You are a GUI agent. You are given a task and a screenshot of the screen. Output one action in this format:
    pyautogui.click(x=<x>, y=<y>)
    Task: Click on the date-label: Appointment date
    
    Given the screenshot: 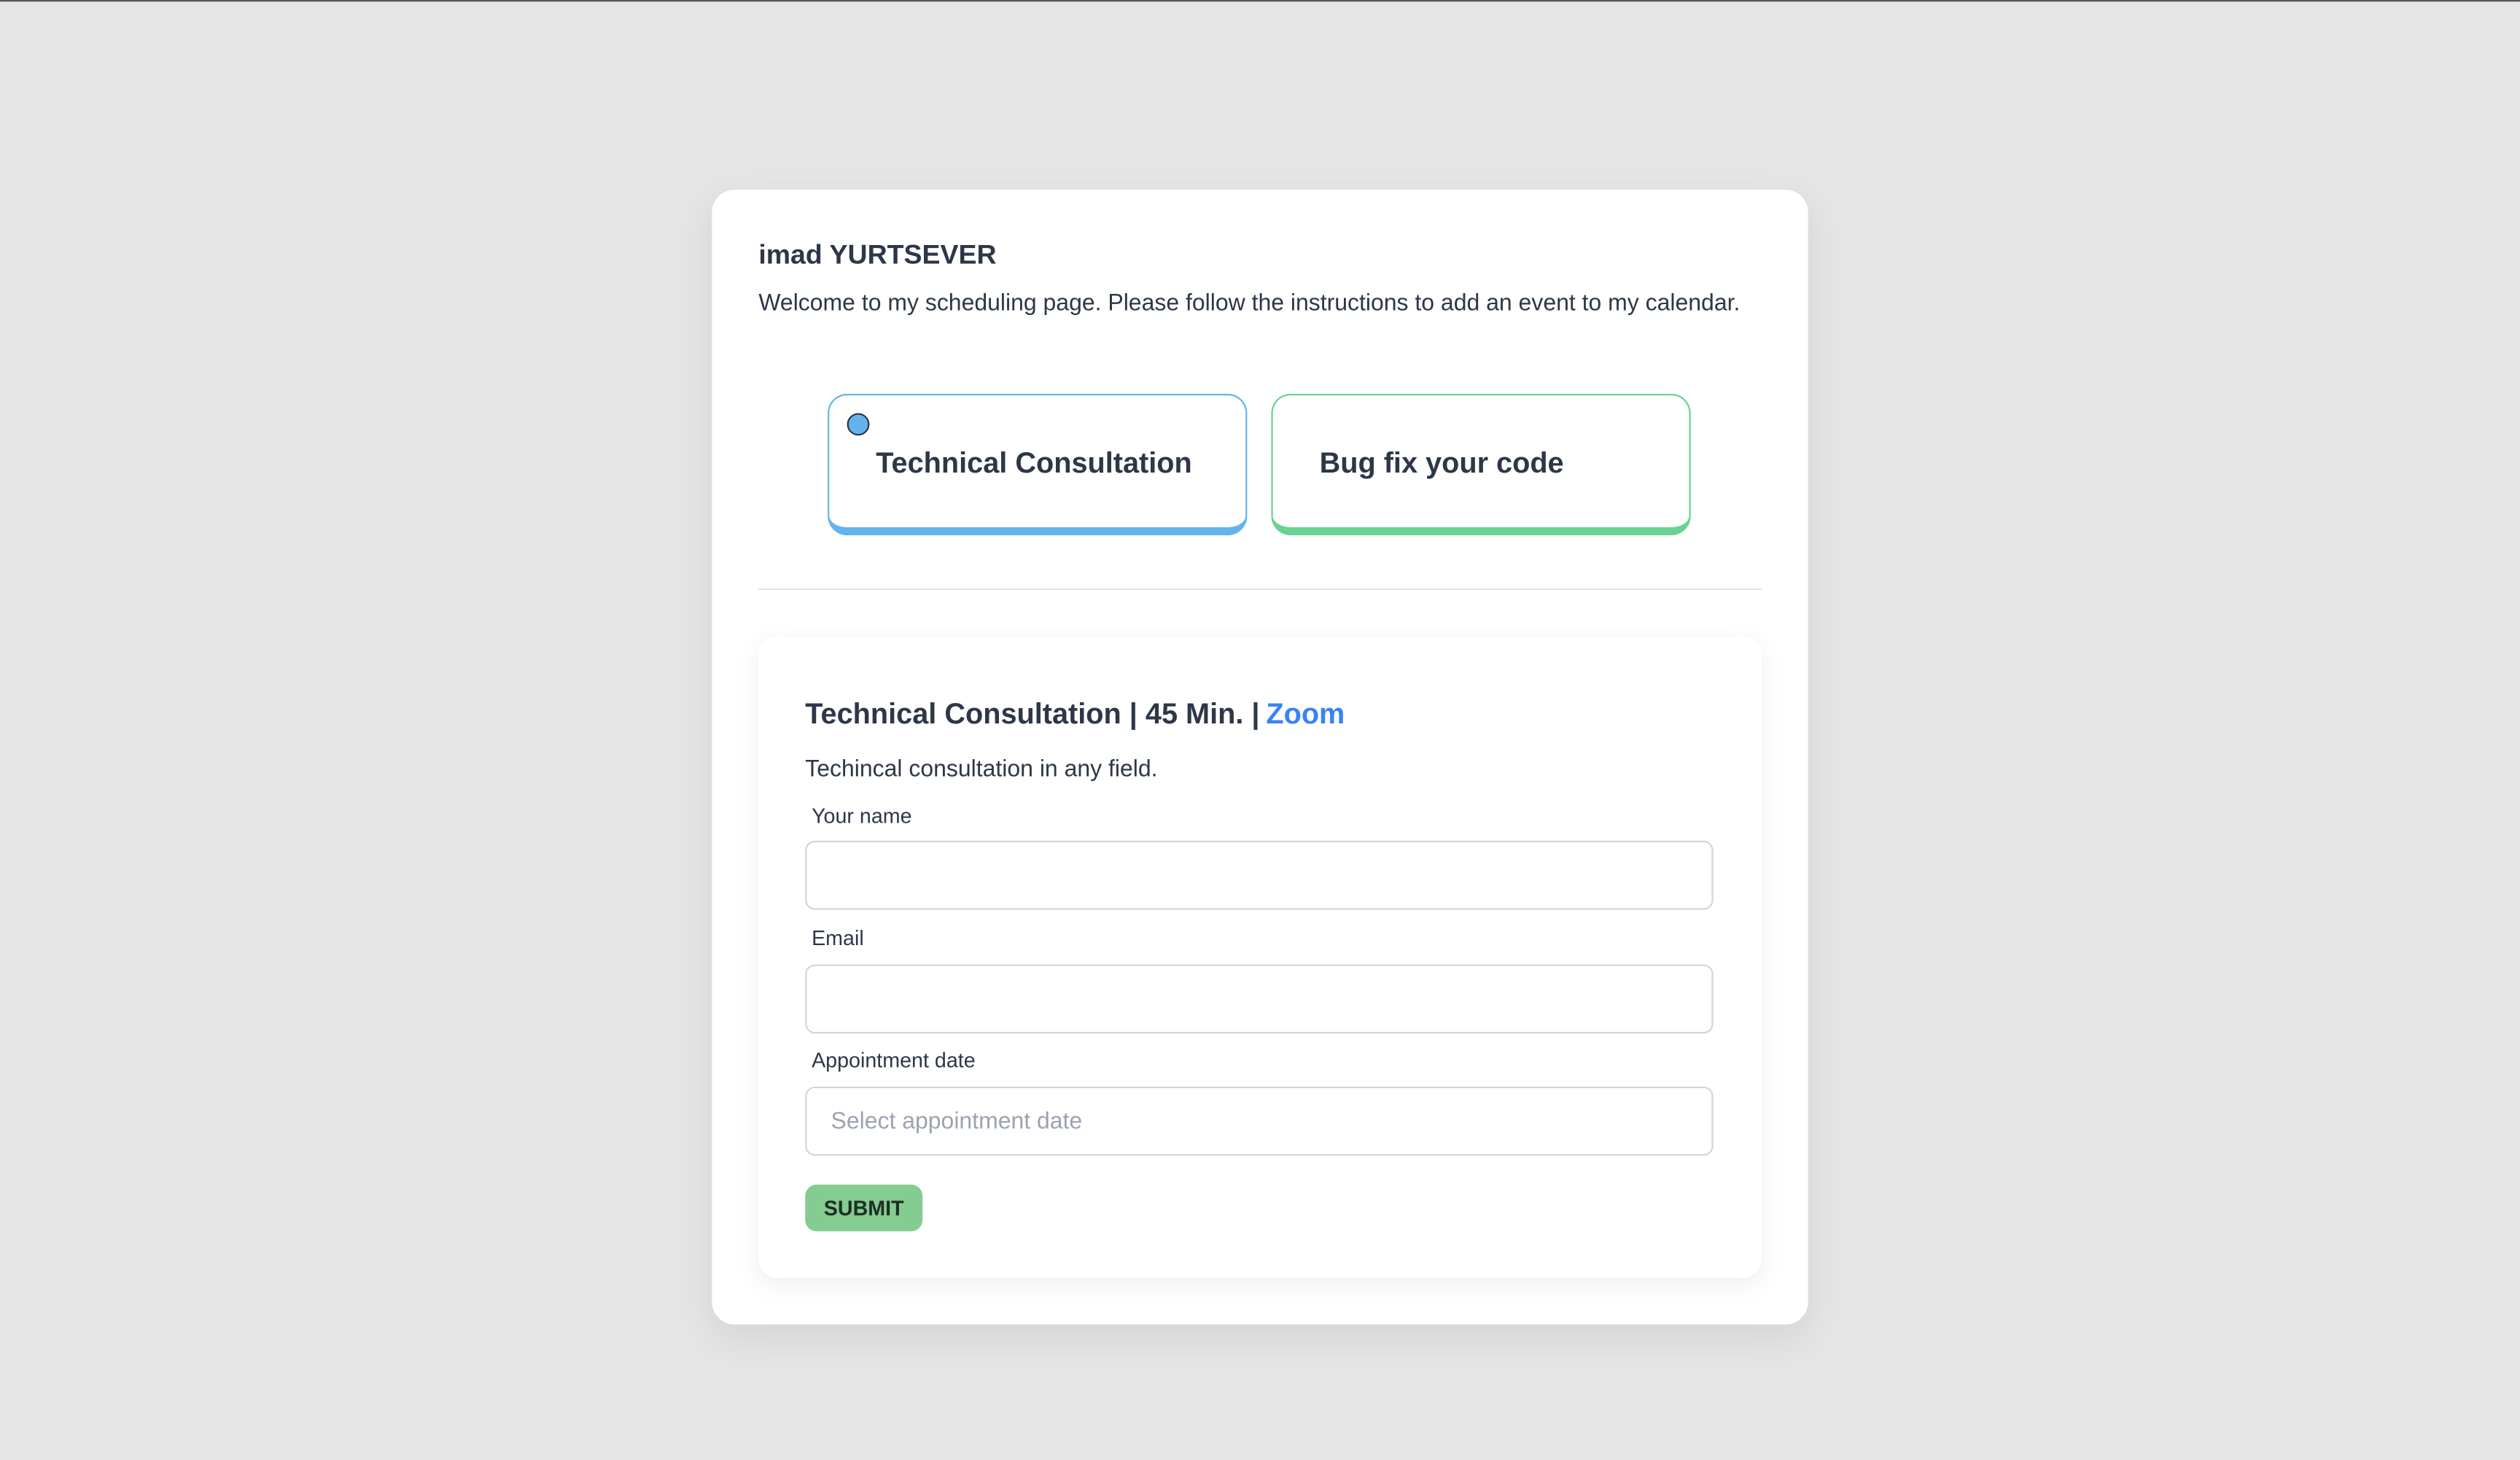 What is the action you would take?
    pyautogui.click(x=894, y=1060)
    